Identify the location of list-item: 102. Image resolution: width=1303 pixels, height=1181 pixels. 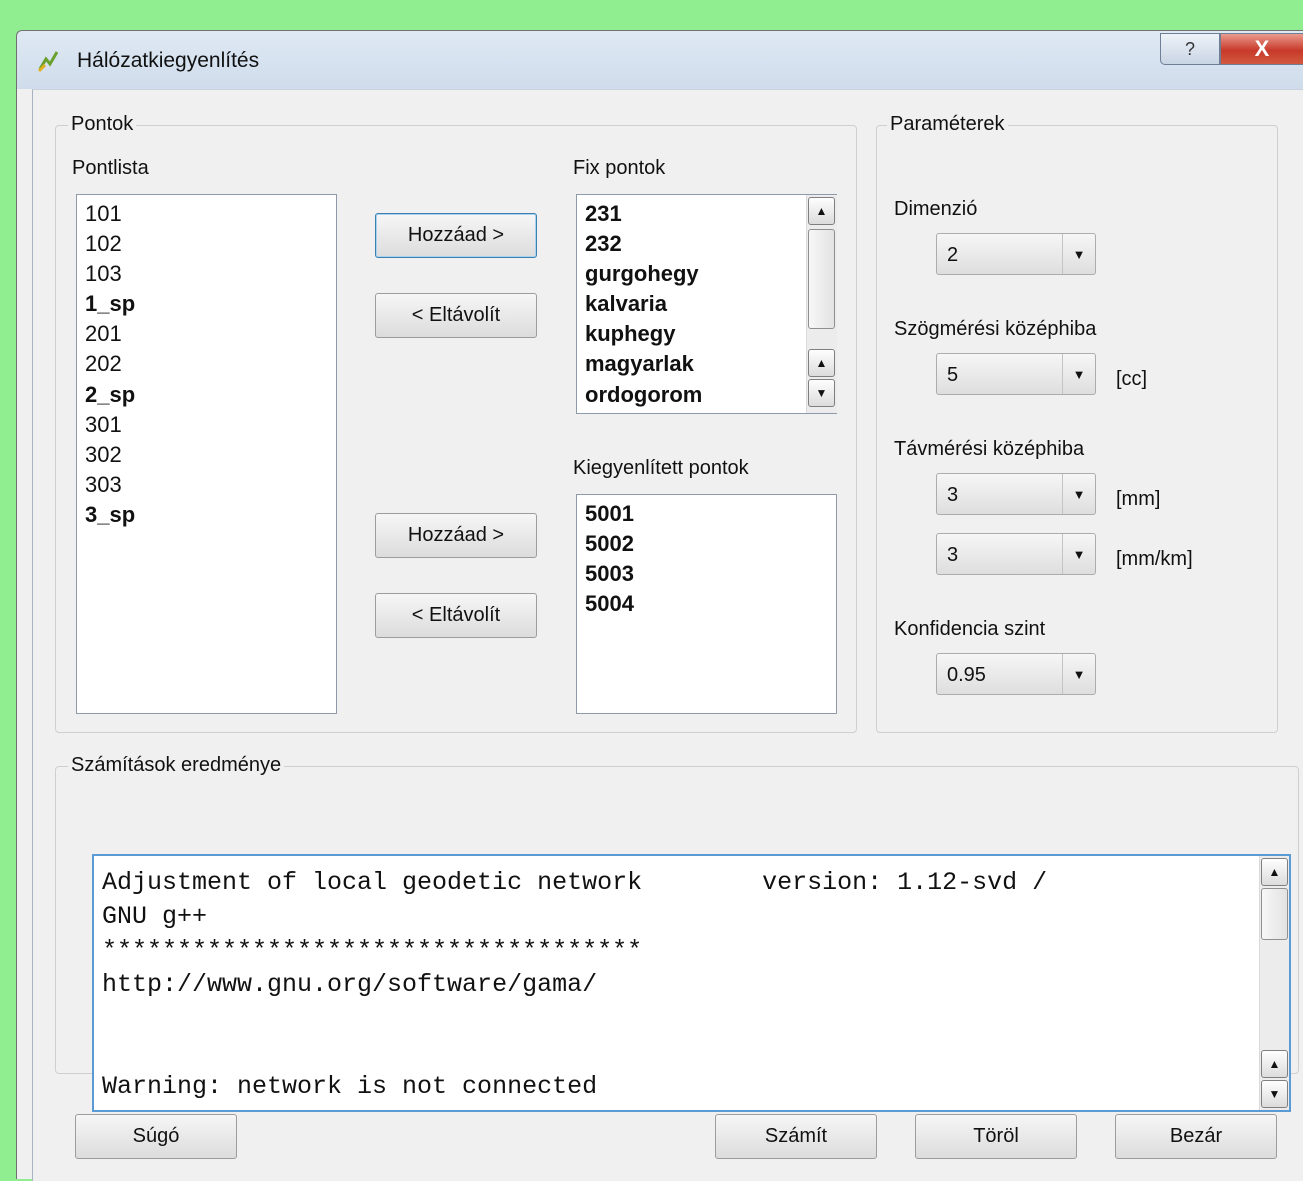
(206, 244).